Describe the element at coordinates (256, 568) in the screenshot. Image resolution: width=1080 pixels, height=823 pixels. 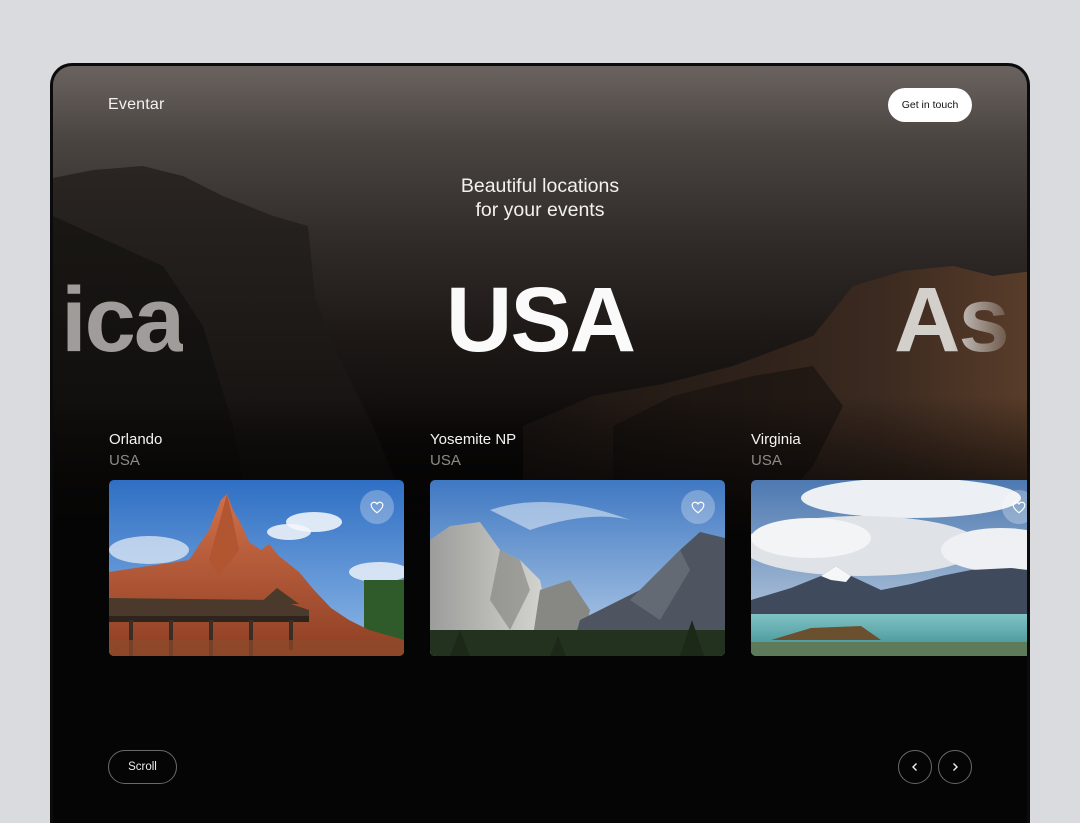
I see `card-photo-orlando` at that location.